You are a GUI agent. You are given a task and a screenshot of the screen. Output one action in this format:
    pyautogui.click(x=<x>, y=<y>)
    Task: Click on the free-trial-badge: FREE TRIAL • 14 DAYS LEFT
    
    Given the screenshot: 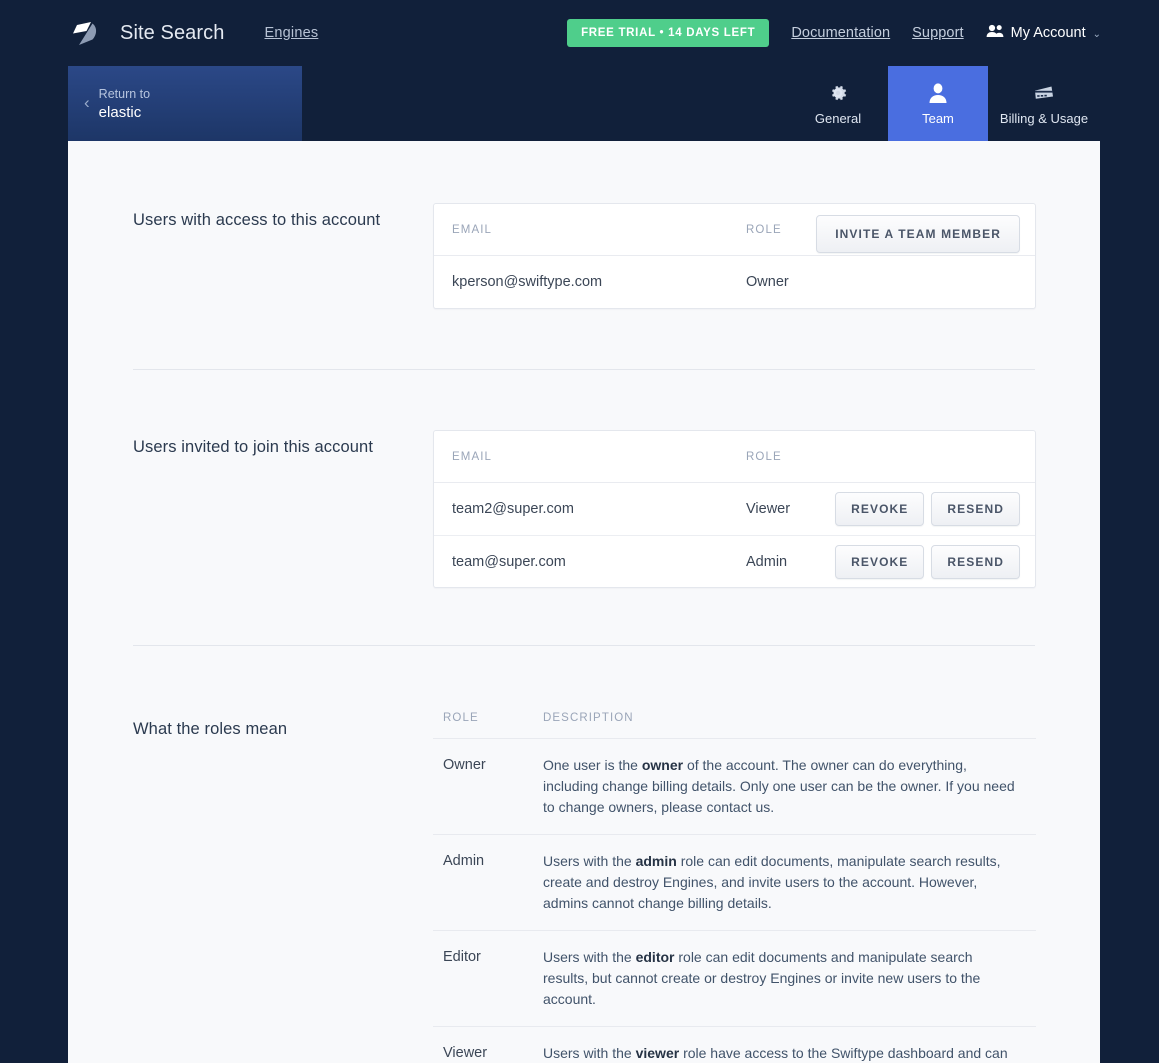 What is the action you would take?
    pyautogui.click(x=668, y=33)
    